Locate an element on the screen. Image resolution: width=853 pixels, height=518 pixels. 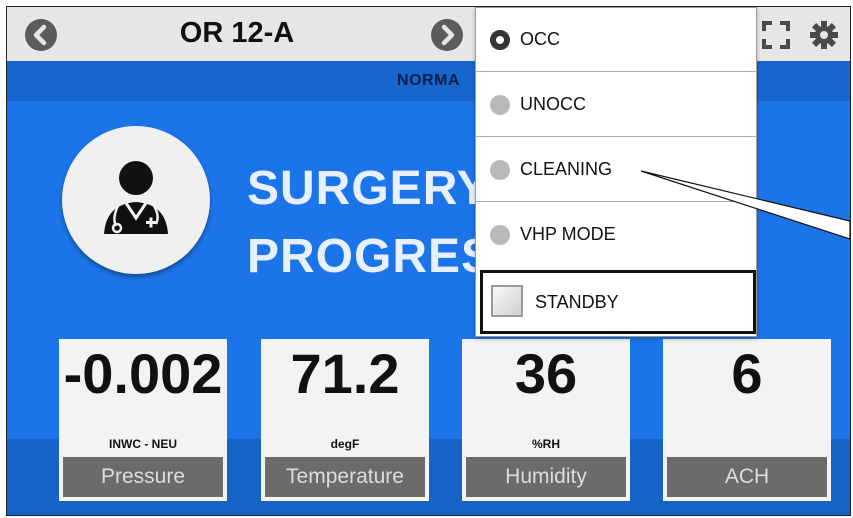
standby-checkbox is located at coordinates (507, 301).